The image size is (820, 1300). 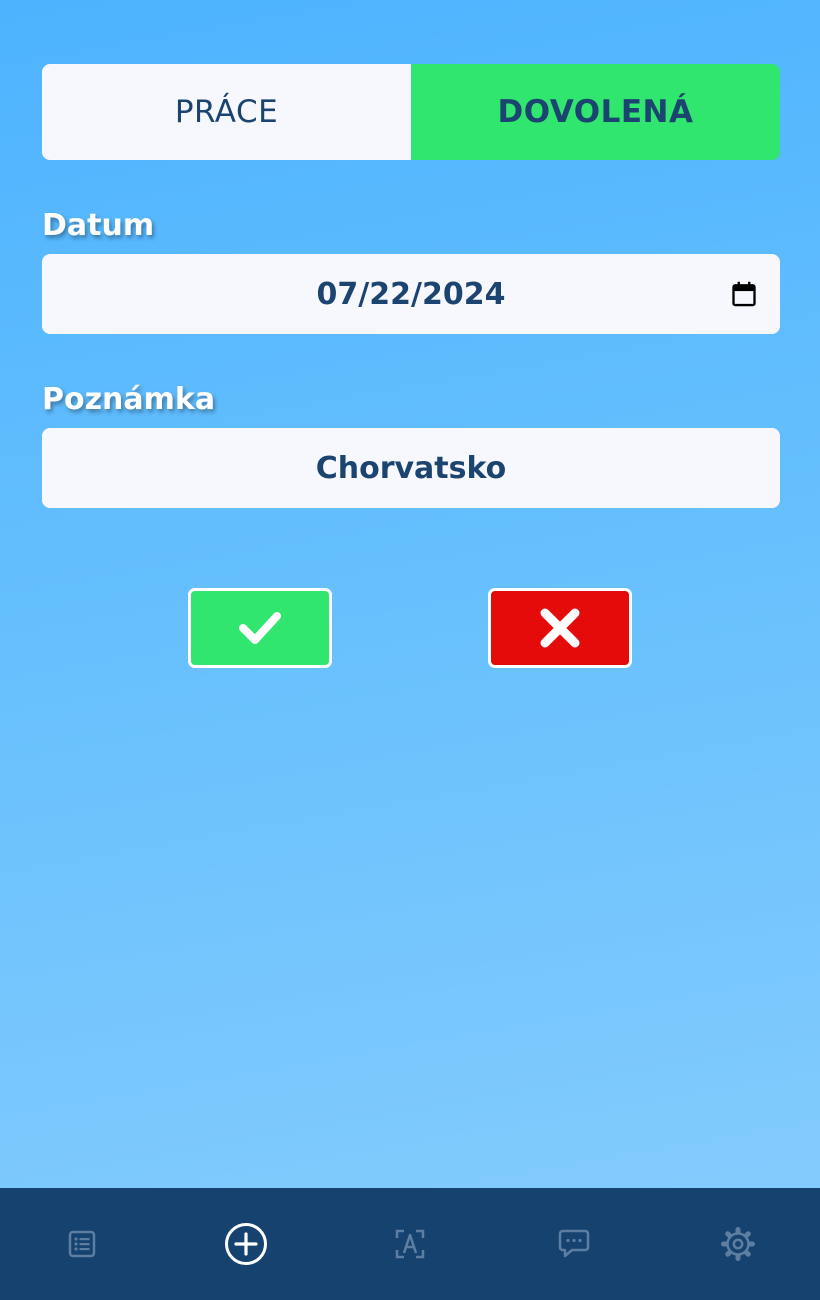 I want to click on nav-text-scan, so click(x=410, y=1244).